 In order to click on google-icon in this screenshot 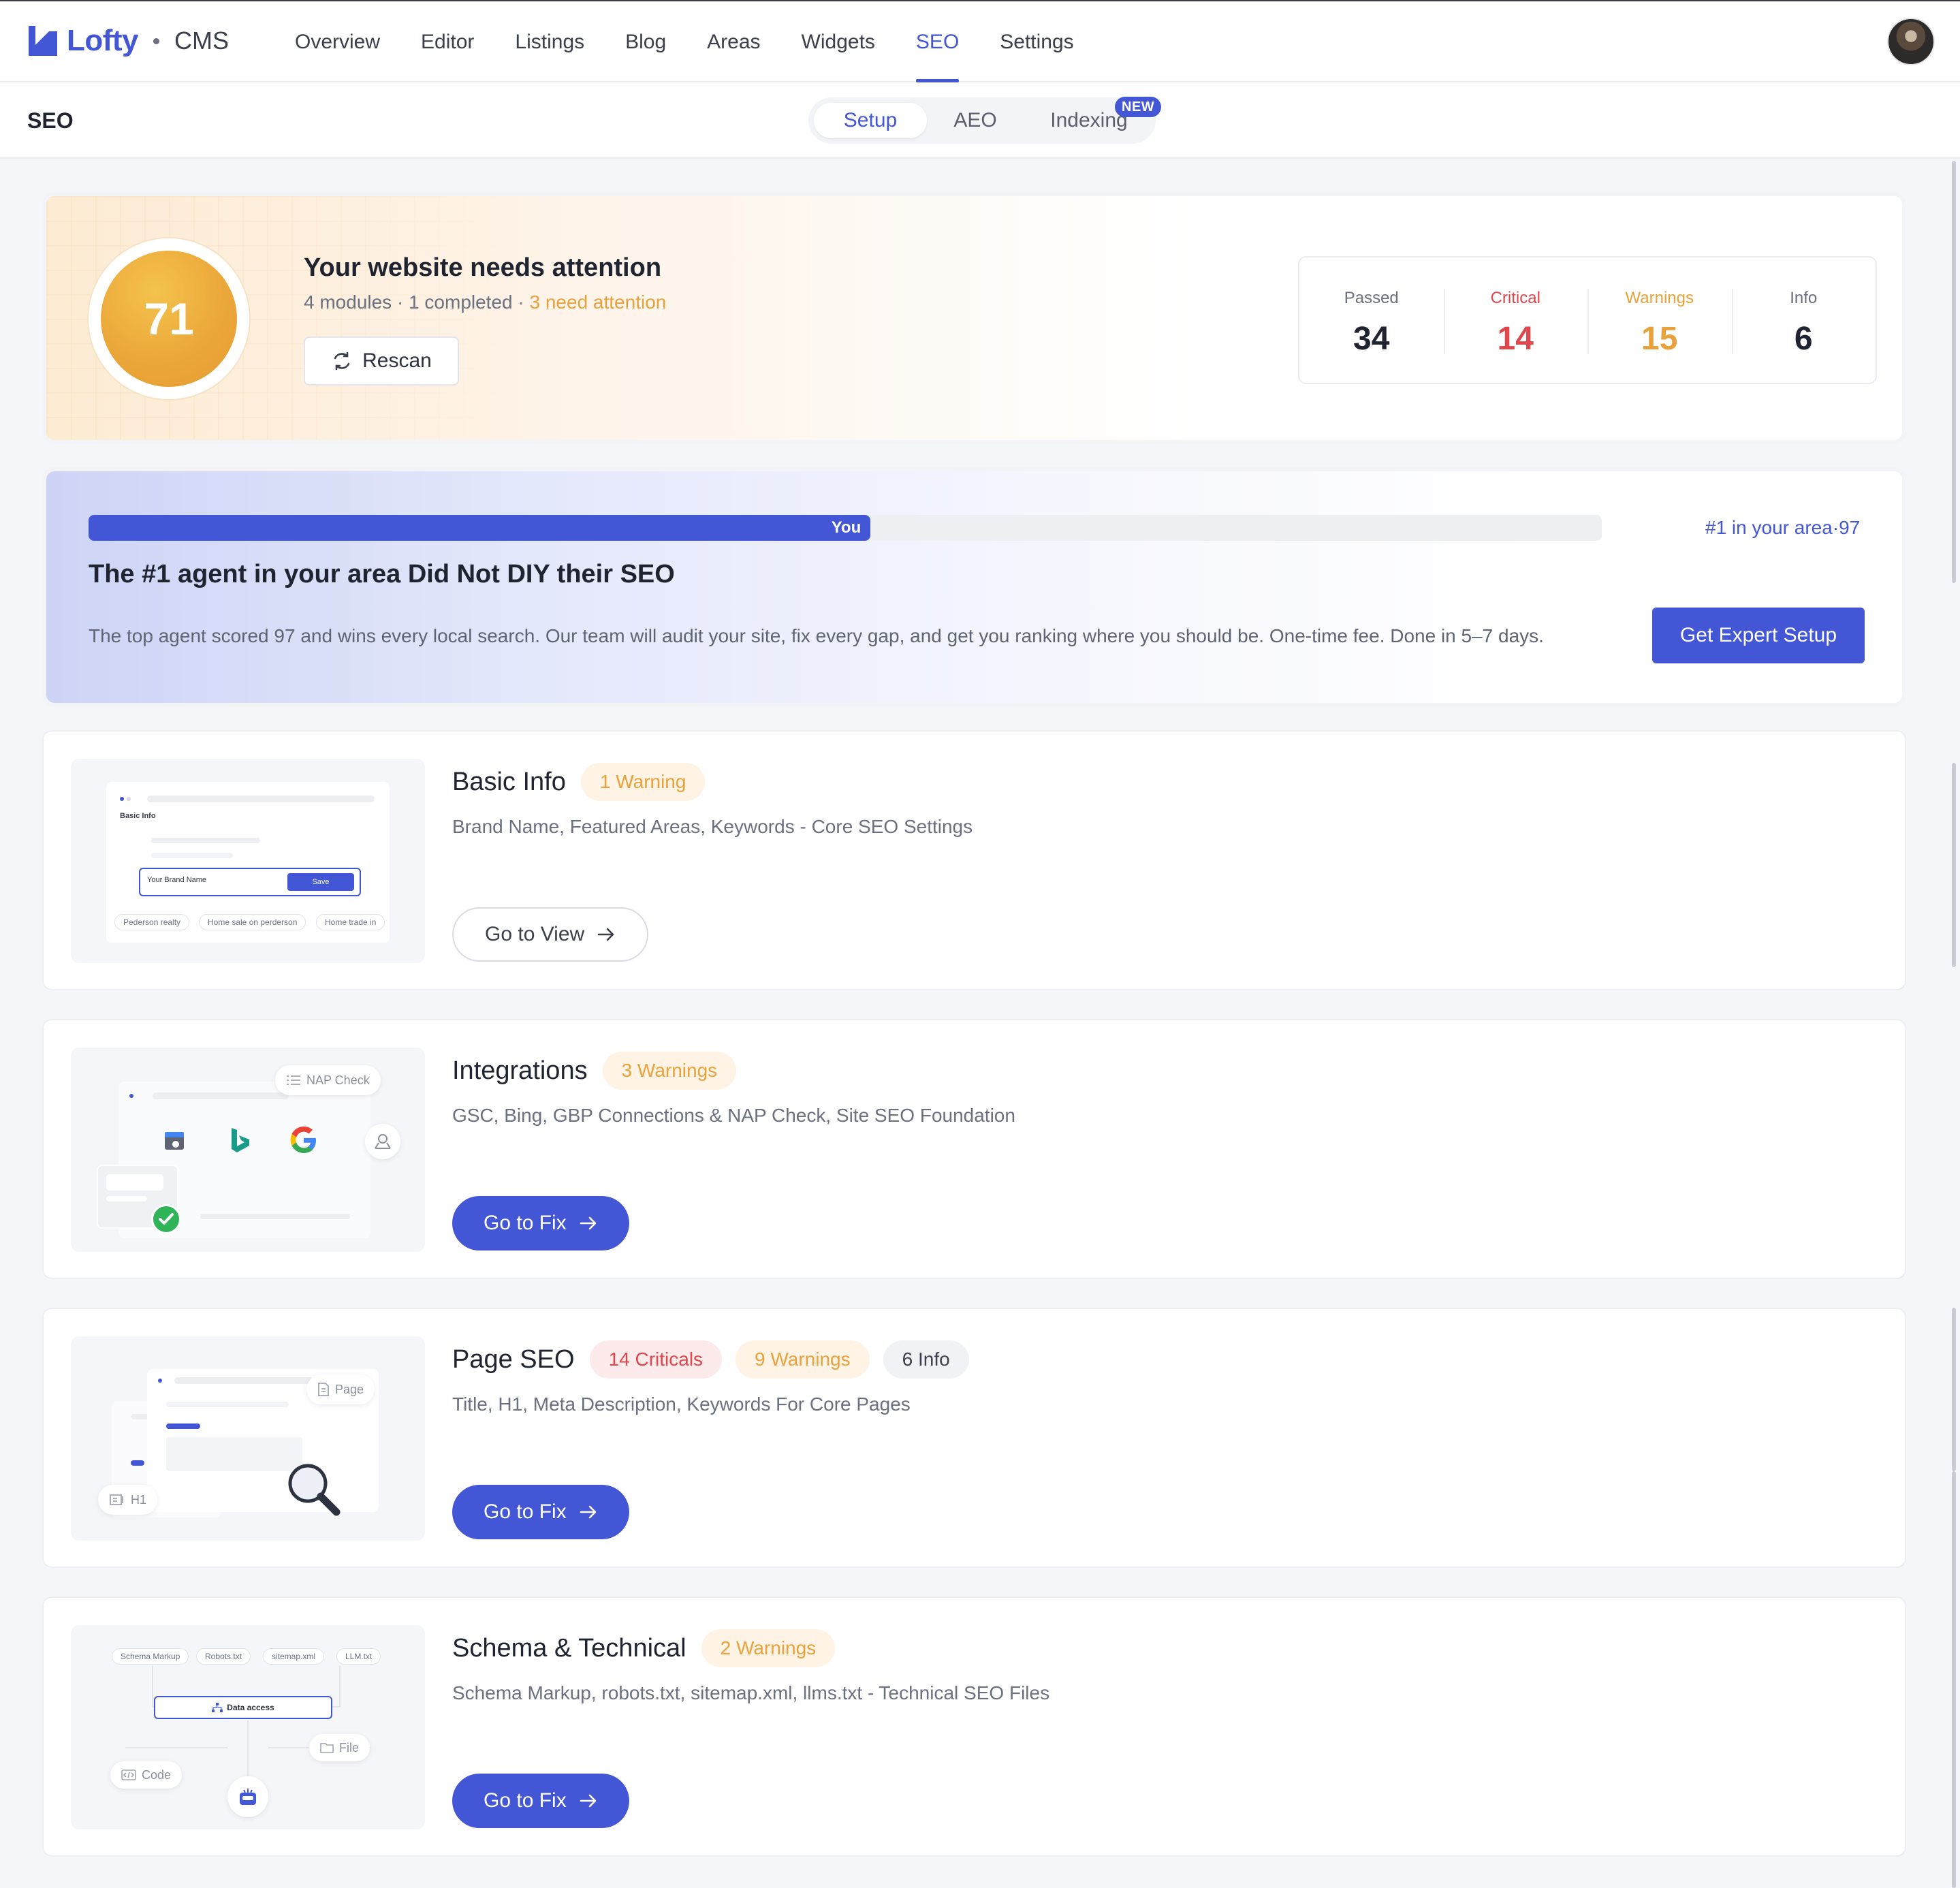, I will do `click(304, 1140)`.